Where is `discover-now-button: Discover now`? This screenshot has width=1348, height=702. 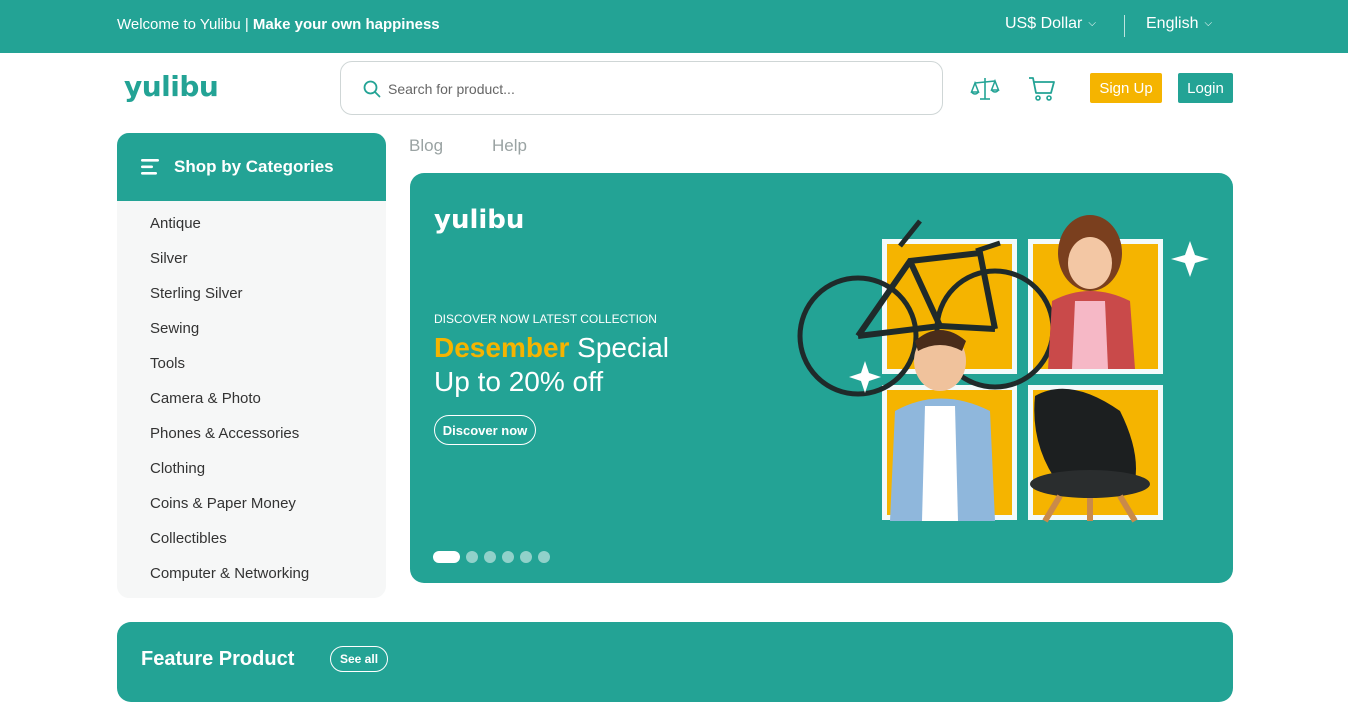
discover-now-button: Discover now is located at coordinates (485, 430).